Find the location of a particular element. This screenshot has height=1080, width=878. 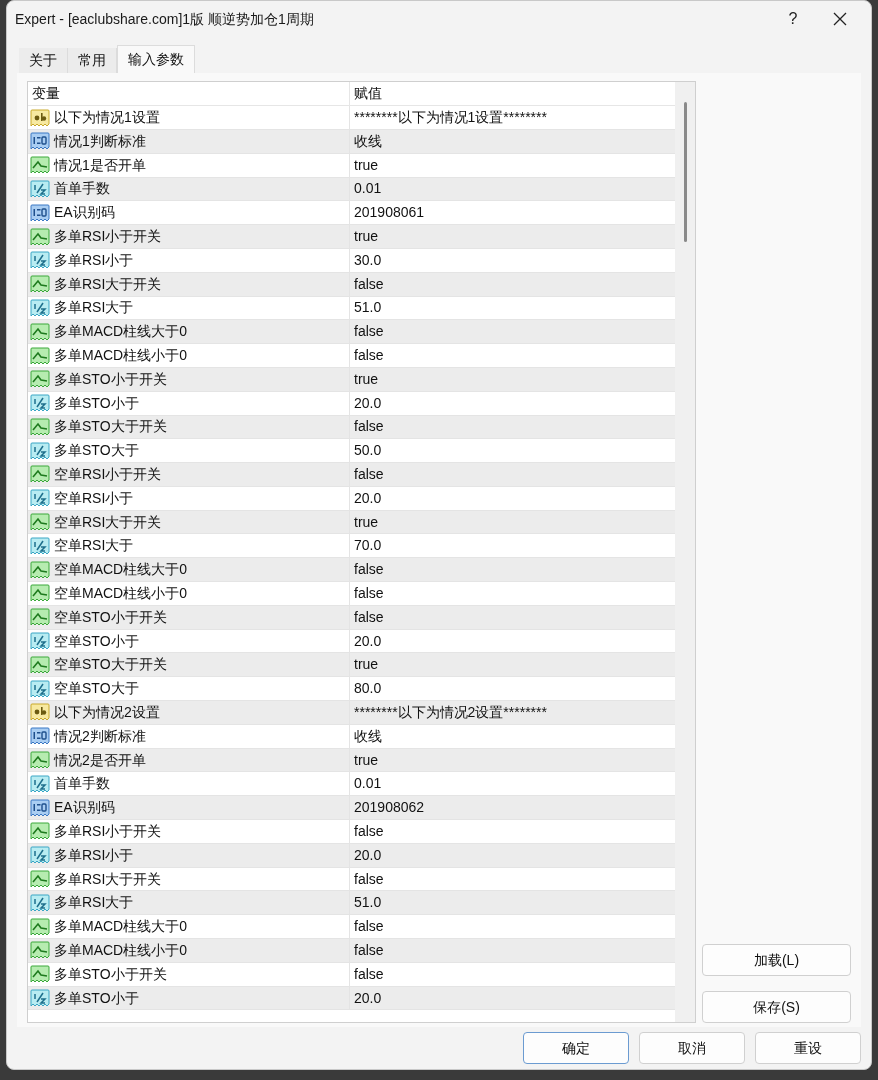

parameter-value: 50.0 is located at coordinates (366, 451).